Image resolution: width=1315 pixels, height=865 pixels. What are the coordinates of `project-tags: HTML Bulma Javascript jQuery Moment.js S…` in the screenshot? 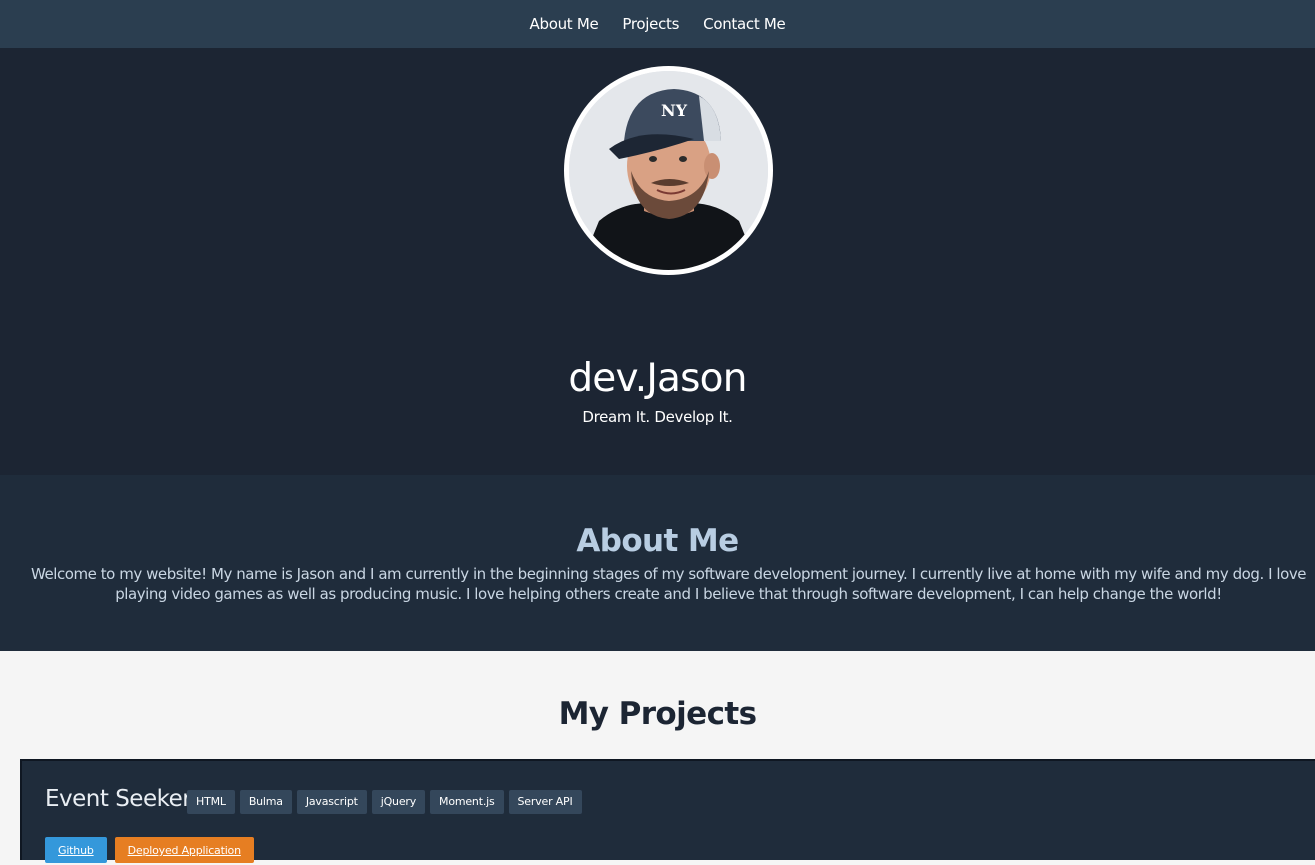 It's located at (384, 802).